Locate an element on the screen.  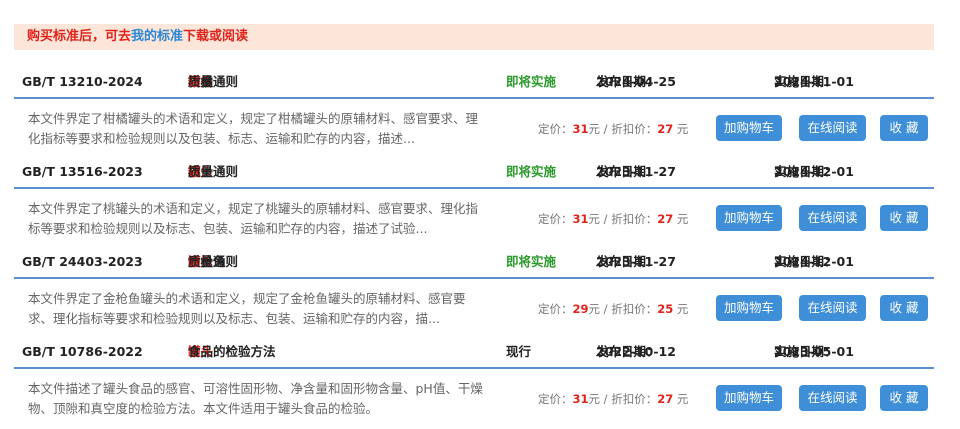
price-info: 定价：29元 / 折扣价：25 元 is located at coordinates (613, 309).